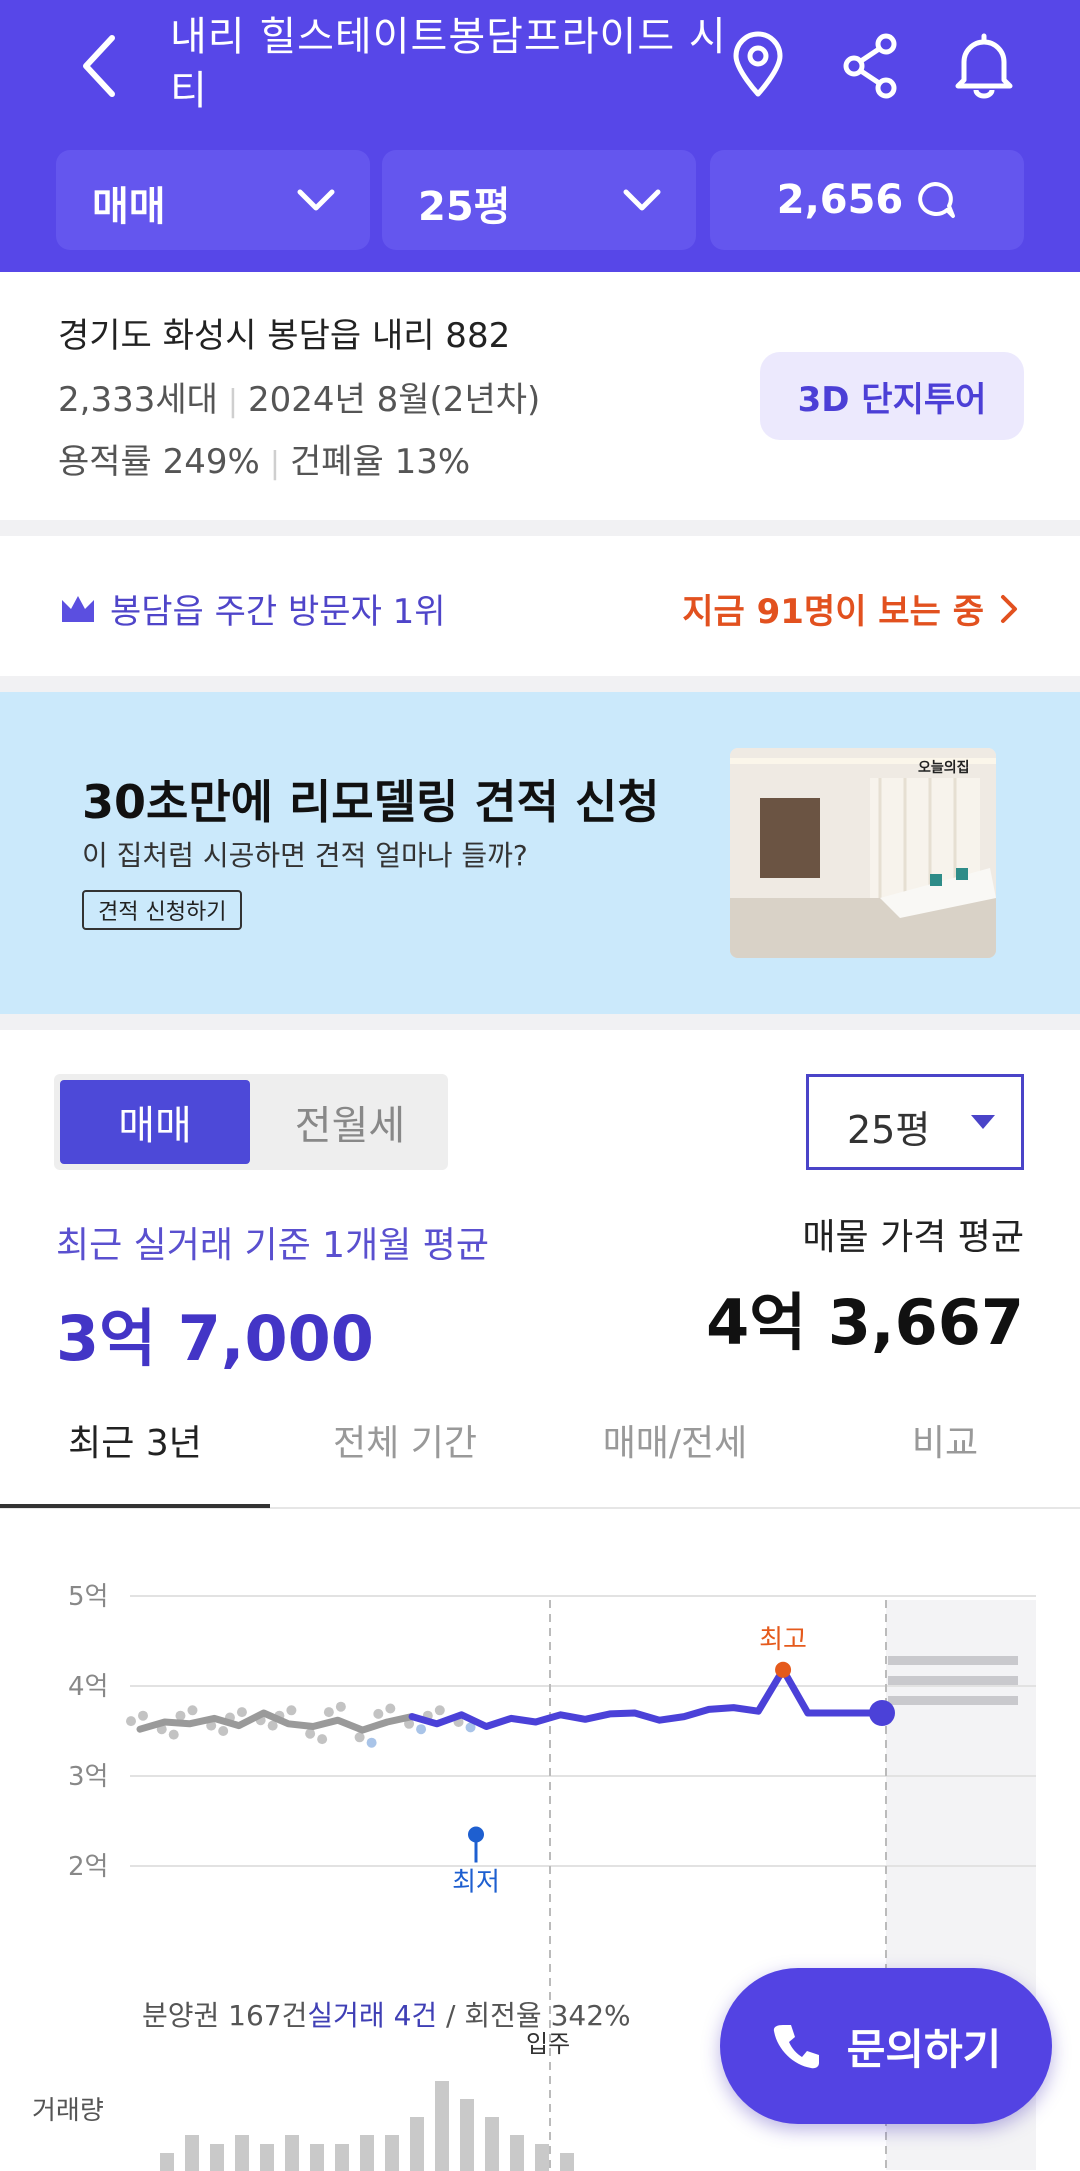 The width and height of the screenshot is (1080, 2171). I want to click on segment-rent: 전월세, so click(350, 1122).